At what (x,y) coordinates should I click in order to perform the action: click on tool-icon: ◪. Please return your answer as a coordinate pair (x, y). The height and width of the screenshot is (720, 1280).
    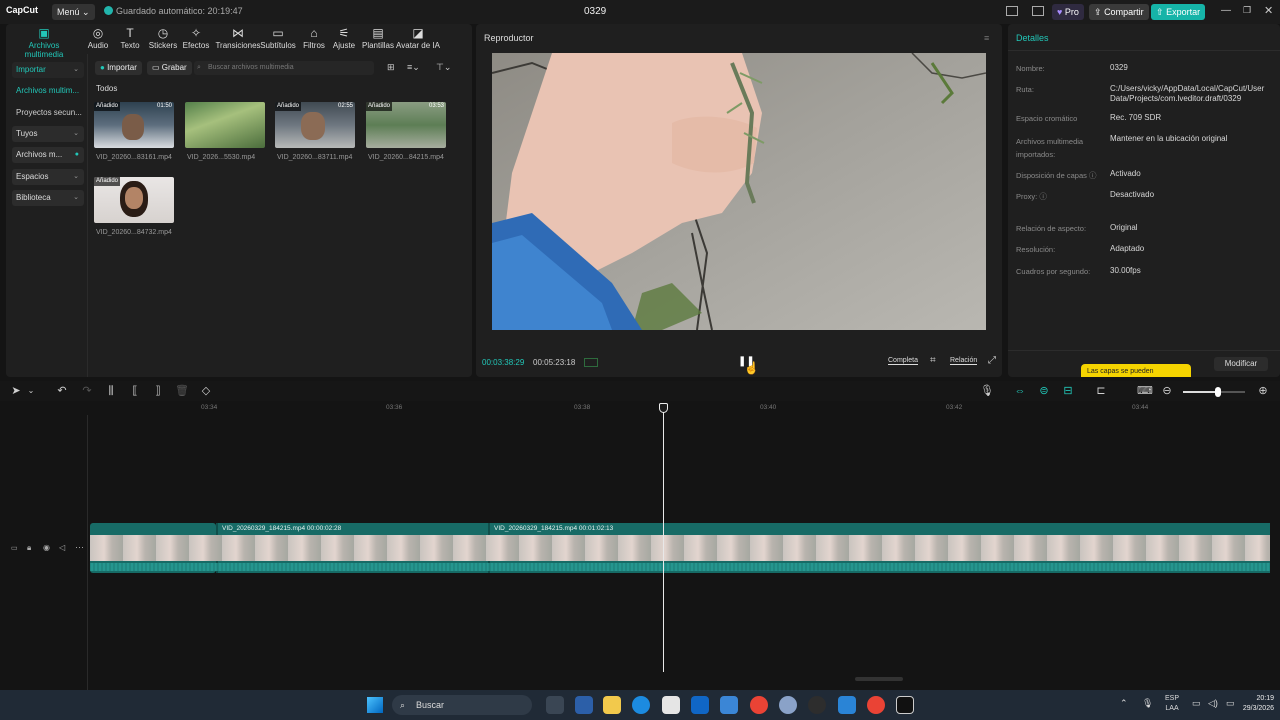
    Looking at the image, I should click on (418, 33).